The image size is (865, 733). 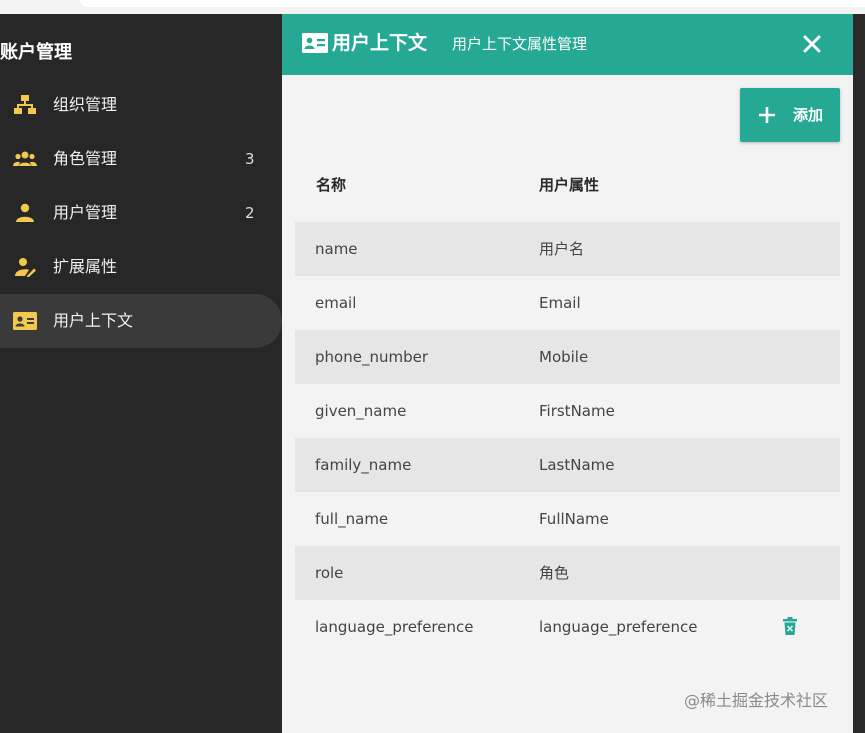 I want to click on row-name: given_name, so click(x=361, y=411).